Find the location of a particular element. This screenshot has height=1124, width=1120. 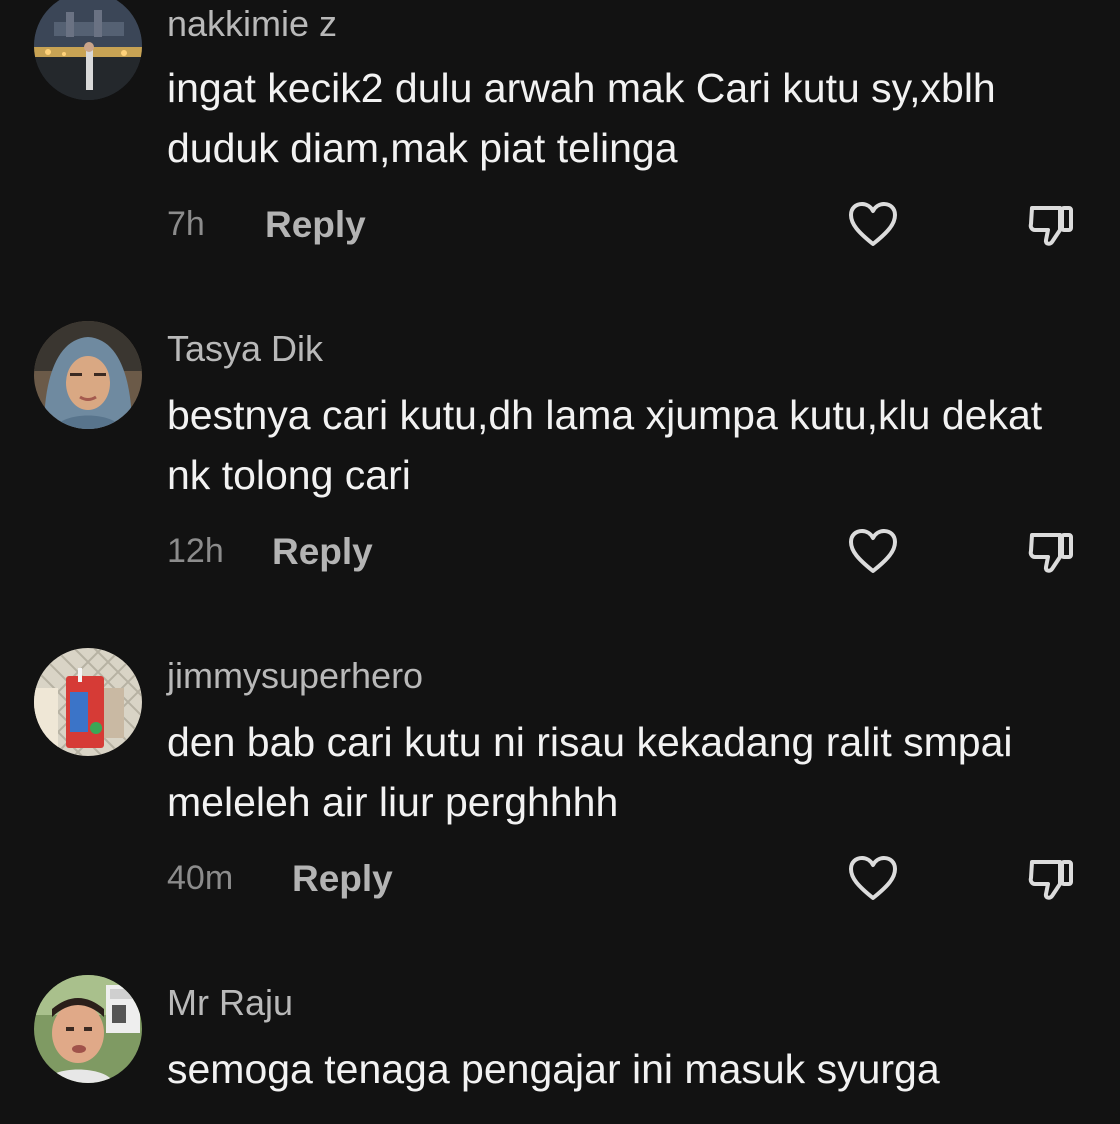

comment-timestamp: 12h is located at coordinates (195, 551).